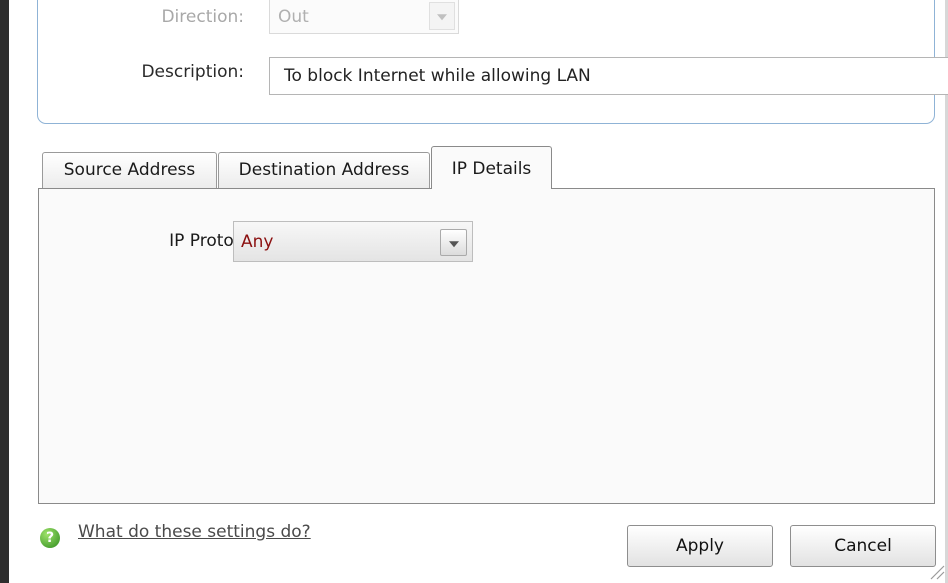  I want to click on description-field: To block Internet while allowing LAN, so click(608, 76).